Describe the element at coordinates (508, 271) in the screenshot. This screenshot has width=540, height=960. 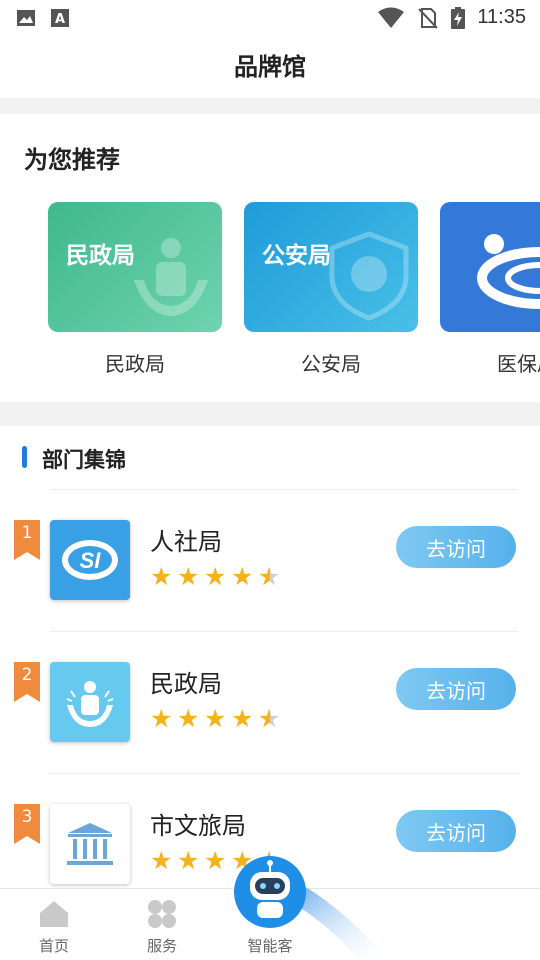
I see `medical-insurance-icon` at that location.